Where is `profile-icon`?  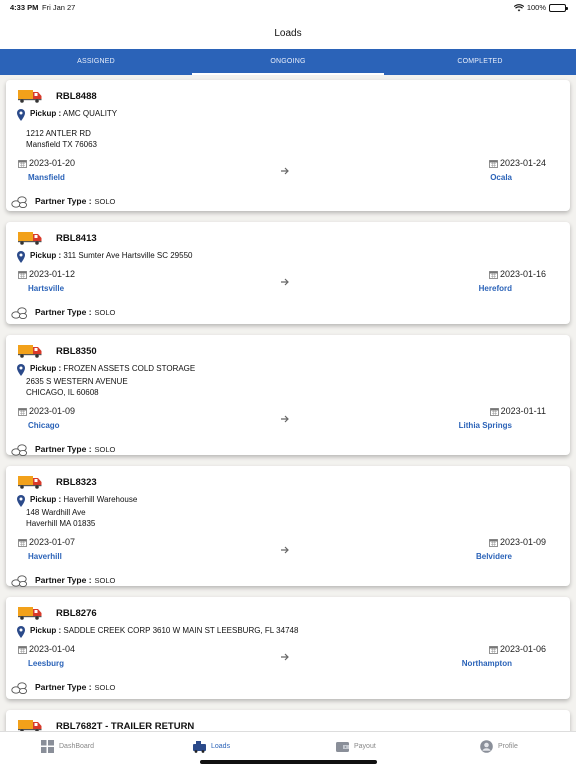 profile-icon is located at coordinates (486, 746).